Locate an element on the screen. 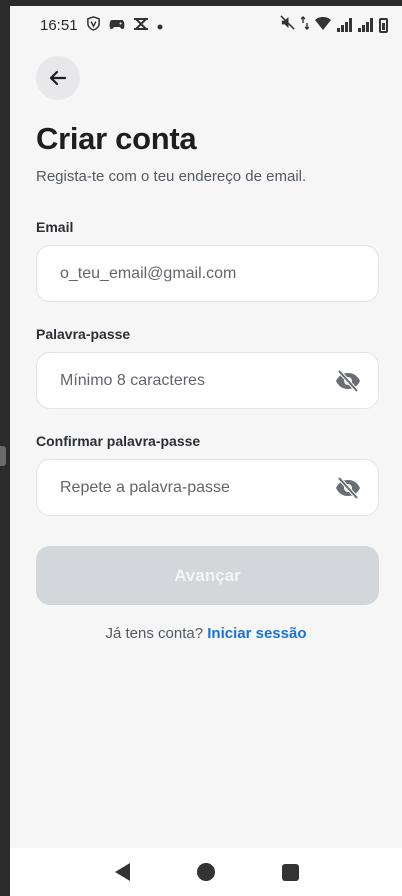 The height and width of the screenshot is (896, 402). capcut-icon is located at coordinates (141, 25).